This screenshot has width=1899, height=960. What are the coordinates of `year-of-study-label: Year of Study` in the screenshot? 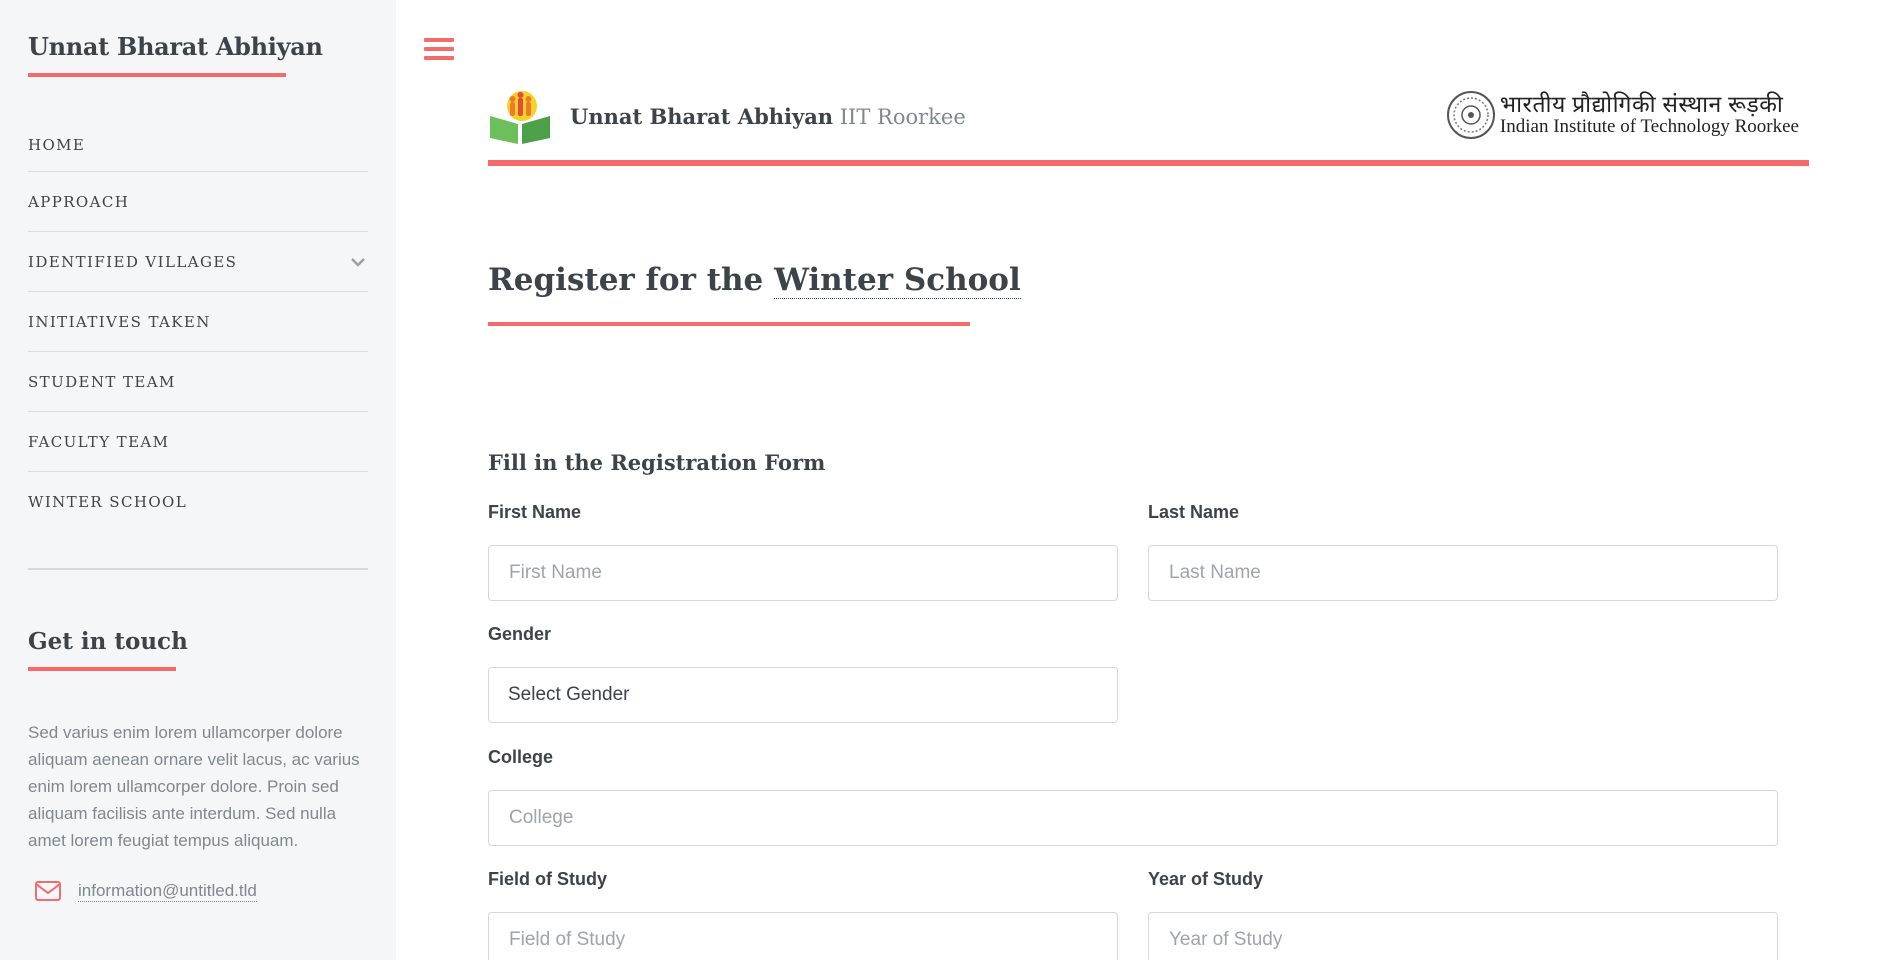 It's located at (1206, 879).